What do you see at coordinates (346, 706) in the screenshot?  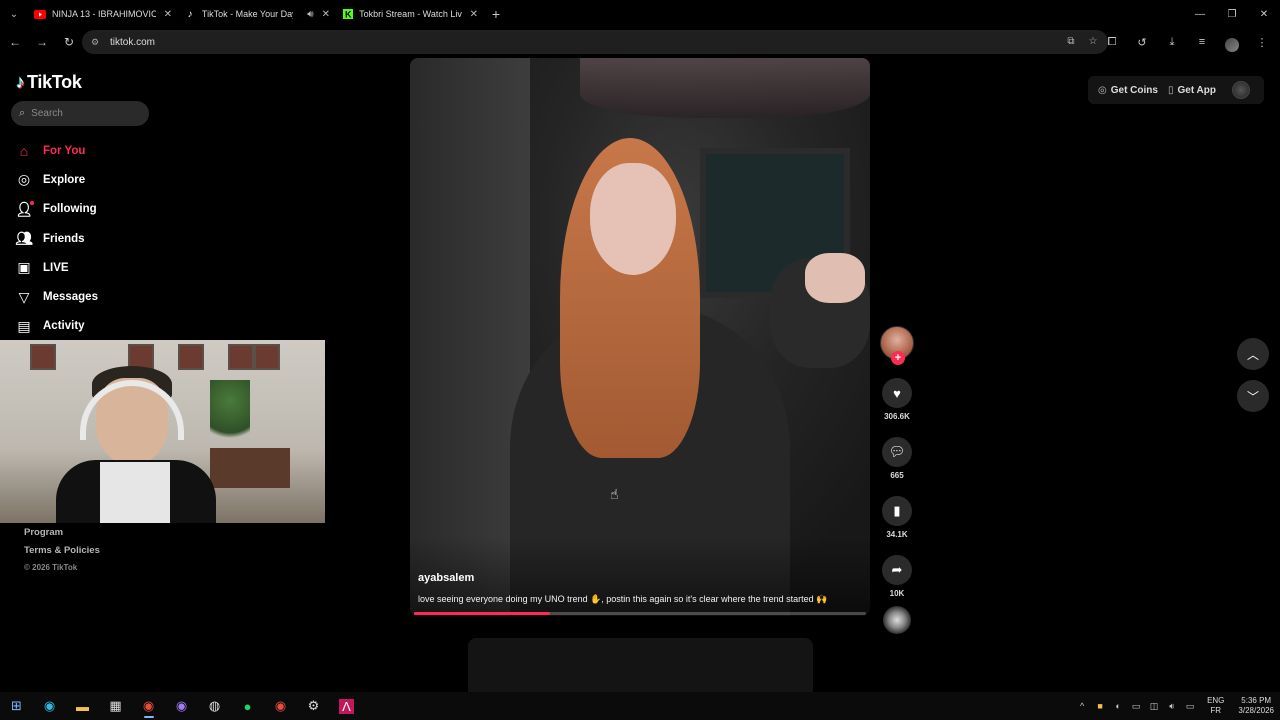 I see `app-icon: Λ` at bounding box center [346, 706].